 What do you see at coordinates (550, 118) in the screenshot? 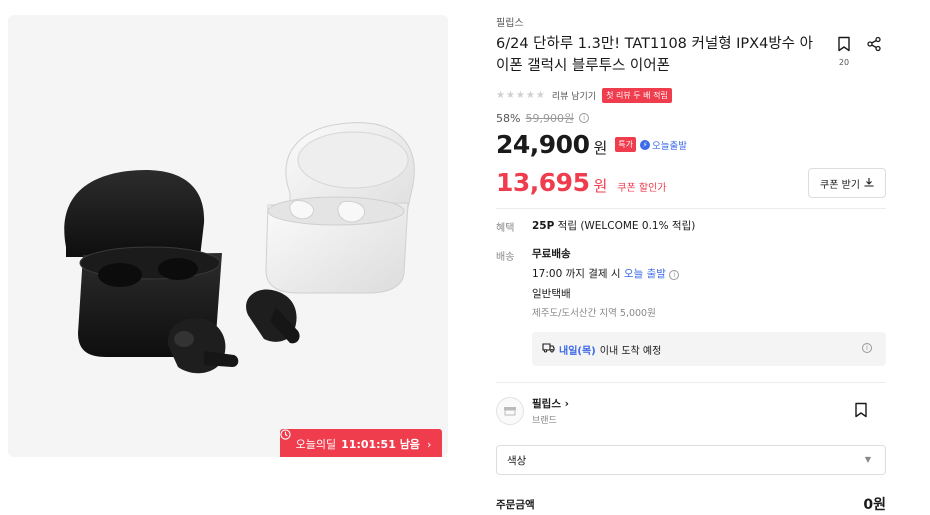
I see `original-price: 59,900원` at bounding box center [550, 118].